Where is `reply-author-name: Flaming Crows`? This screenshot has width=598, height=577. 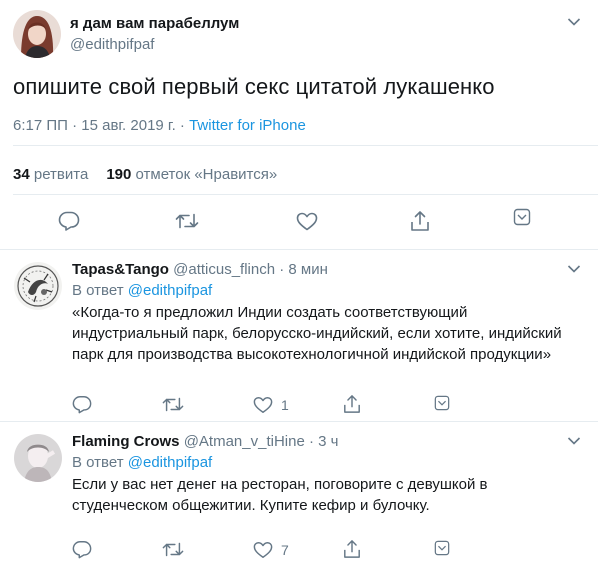 reply-author-name: Flaming Crows is located at coordinates (126, 441).